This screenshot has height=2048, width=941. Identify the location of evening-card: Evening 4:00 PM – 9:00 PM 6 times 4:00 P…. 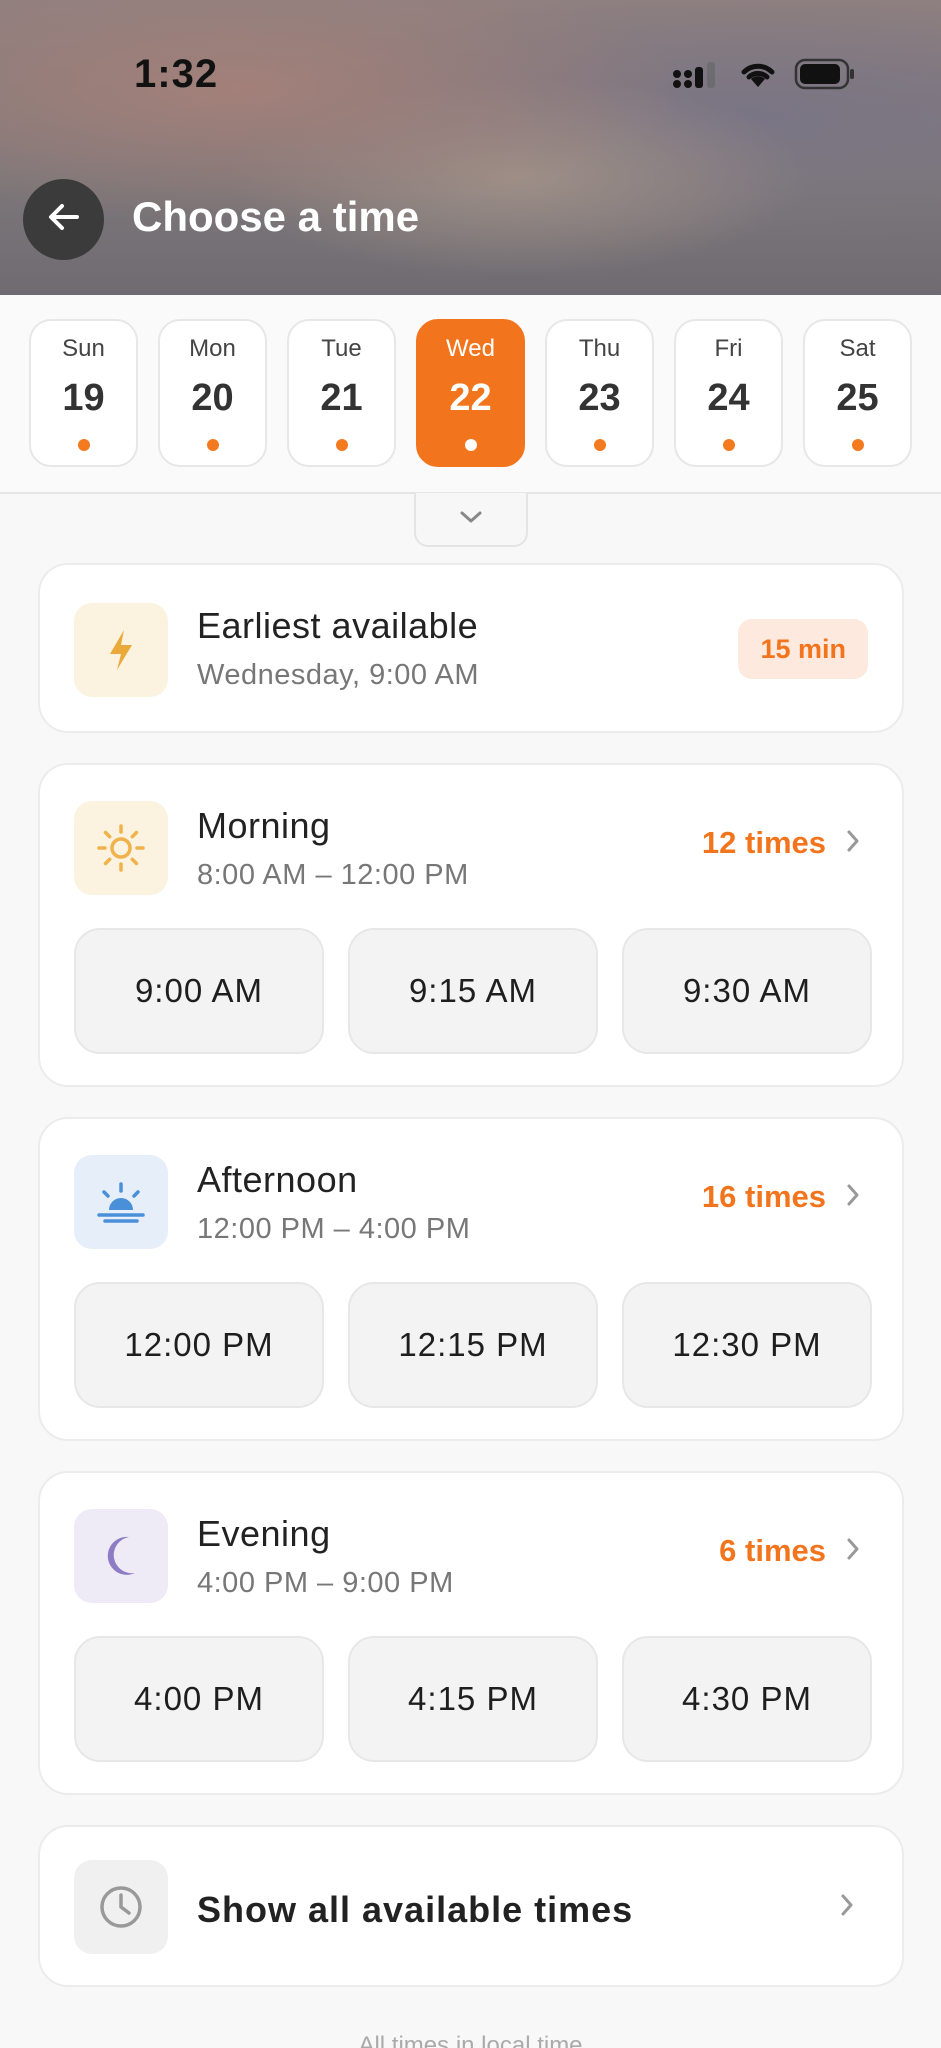
(471, 1633).